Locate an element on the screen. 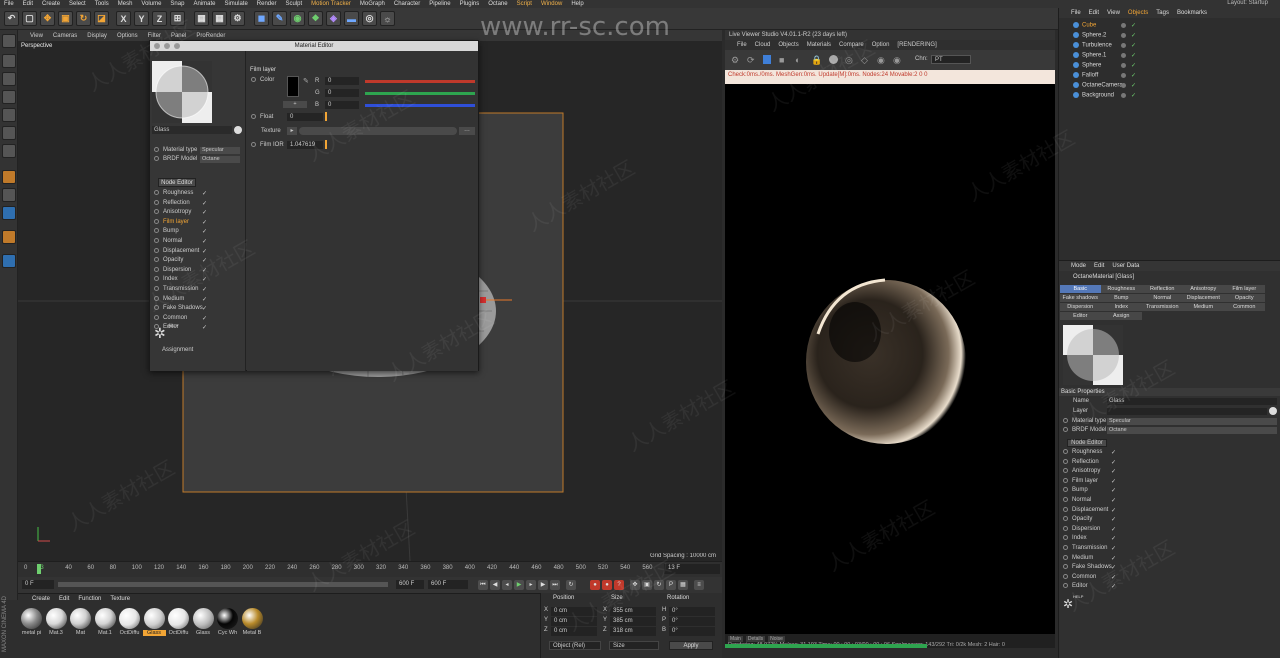 This screenshot has width=1280, height=658. om-menu-edit: Edit is located at coordinates (1094, 13).